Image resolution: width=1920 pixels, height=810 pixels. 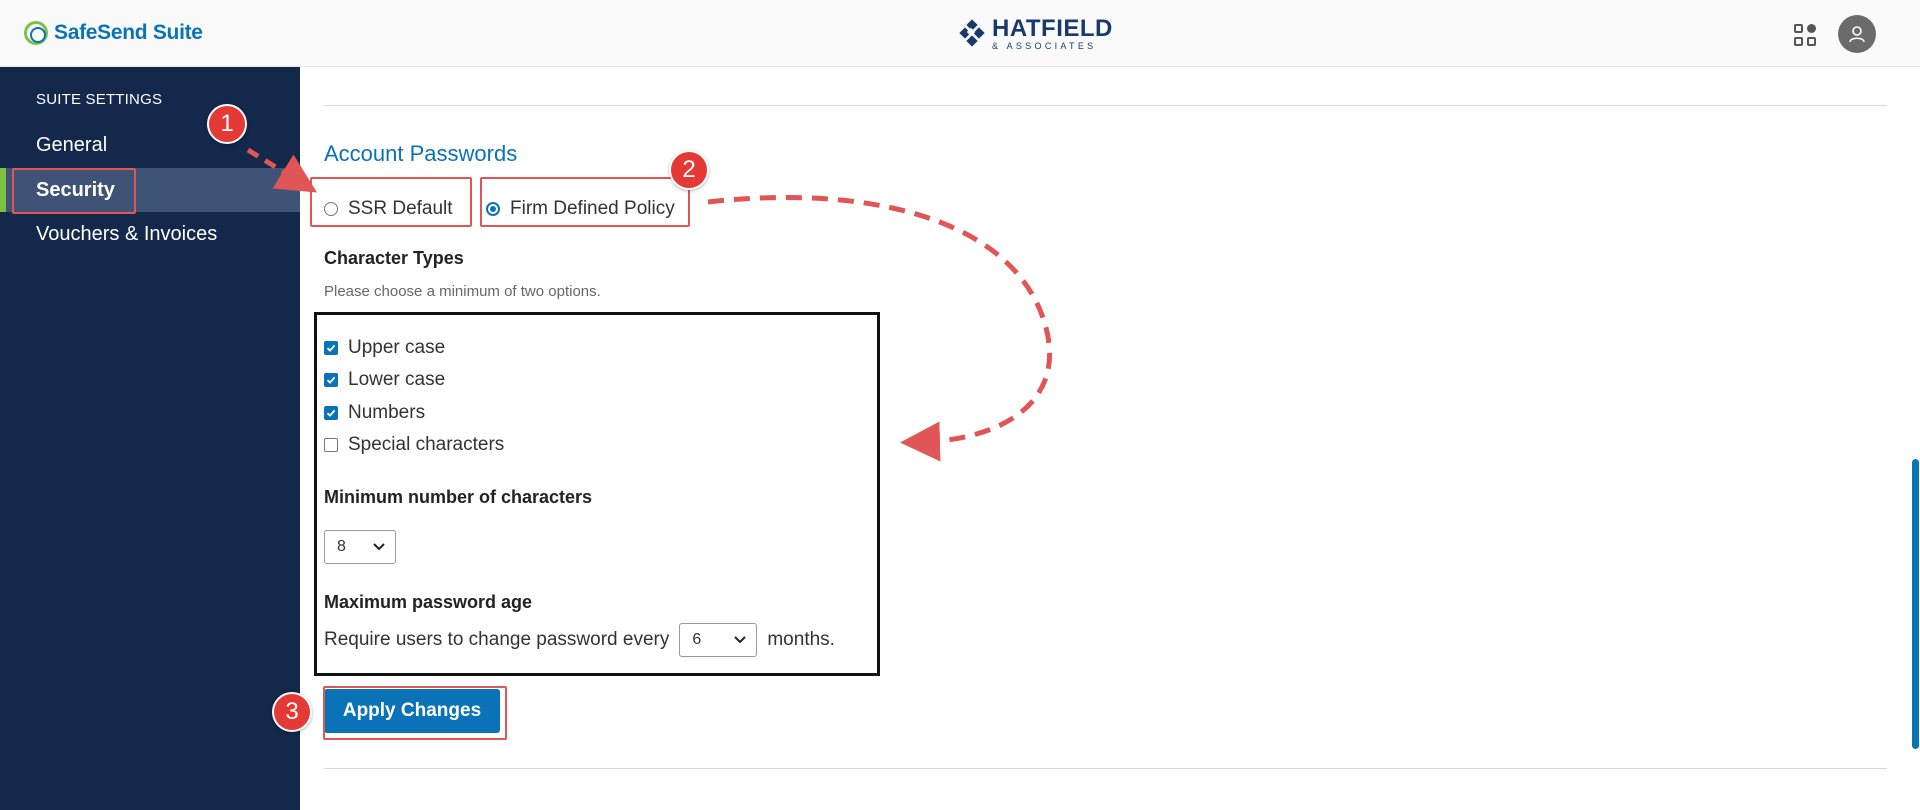 I want to click on max-age-select: 6, so click(x=718, y=640).